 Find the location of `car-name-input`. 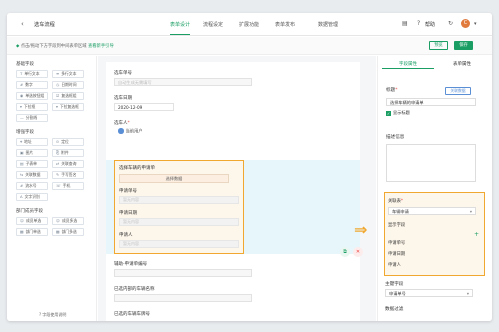

car-name-input is located at coordinates (183, 298).